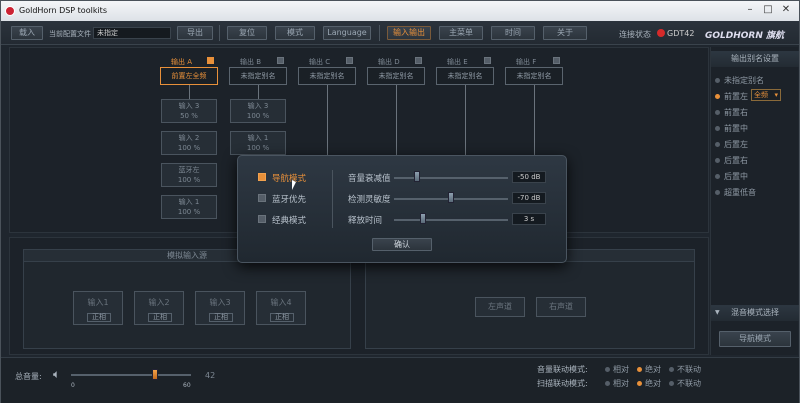 This screenshot has height=403, width=800. I want to click on volume-max-label: 60, so click(187, 385).